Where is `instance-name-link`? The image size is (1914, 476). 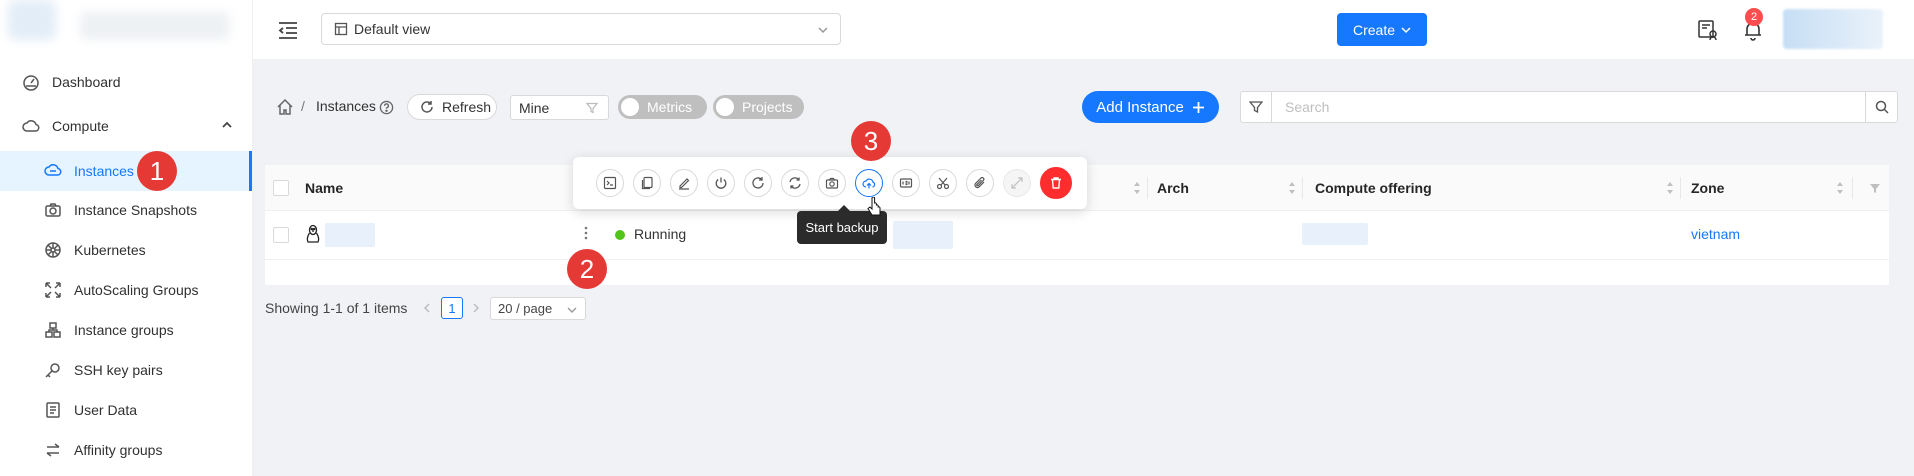
instance-name-link is located at coordinates (350, 235).